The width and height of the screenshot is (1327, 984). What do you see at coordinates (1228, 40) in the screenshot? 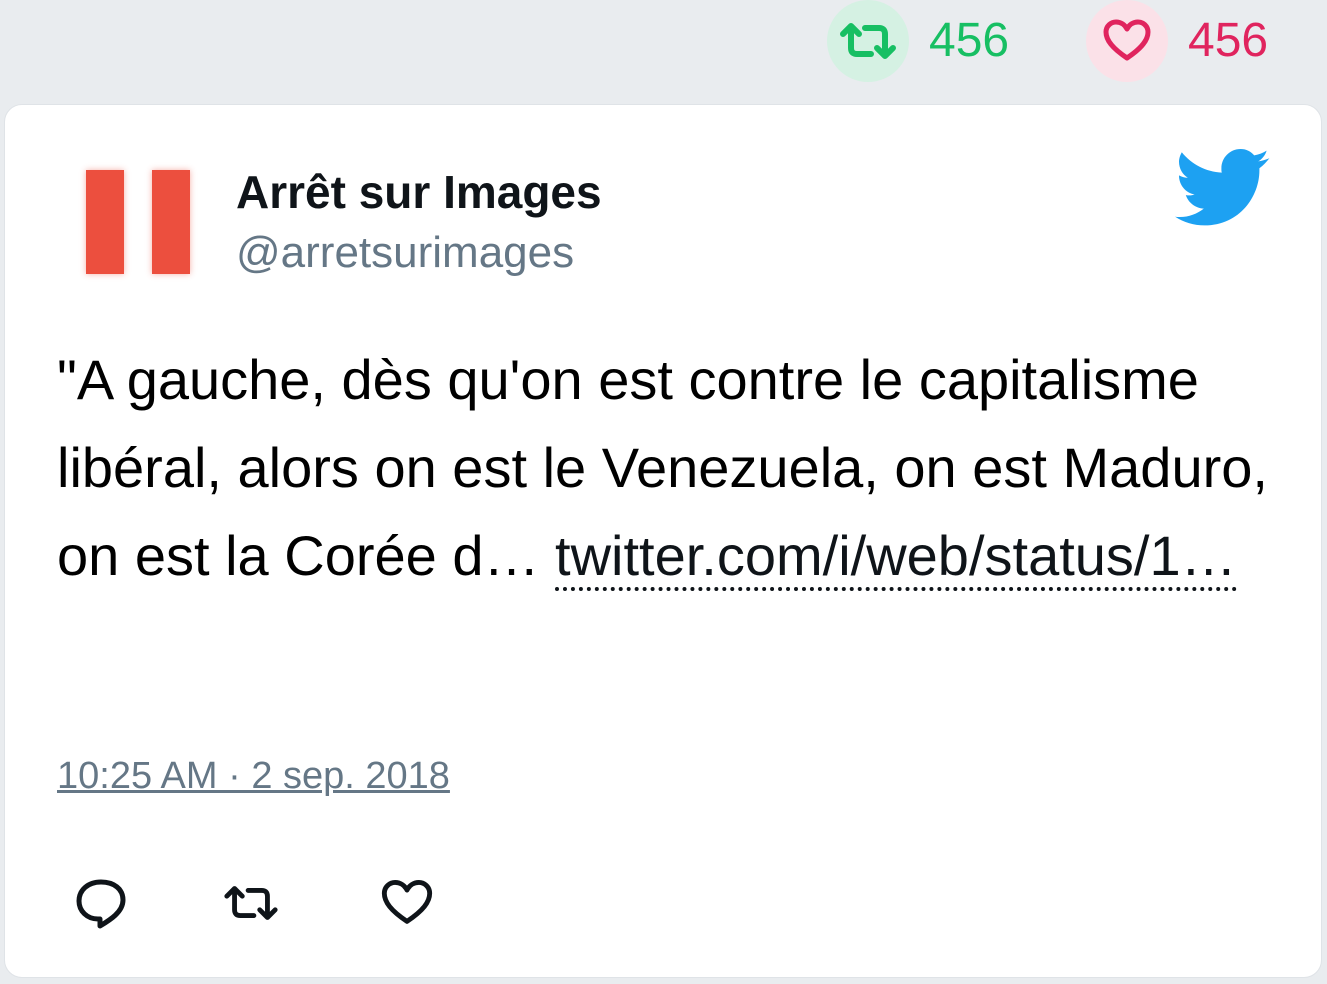
I see `like-count: 456` at bounding box center [1228, 40].